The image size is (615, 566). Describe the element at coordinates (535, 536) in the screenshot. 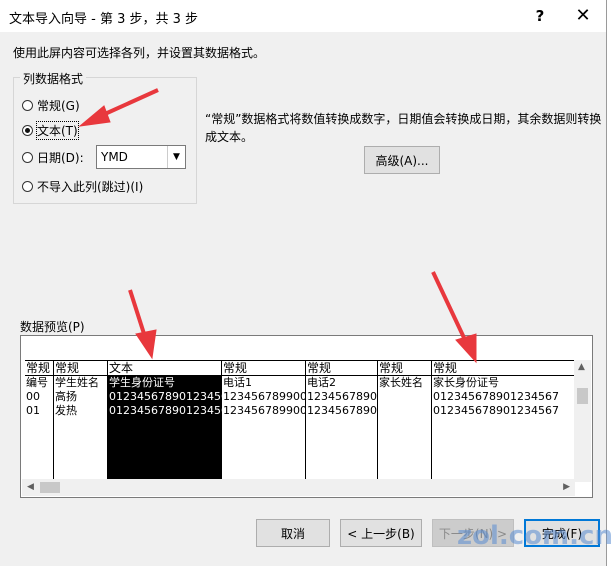

I see `watermark: zol.com.cn` at that location.